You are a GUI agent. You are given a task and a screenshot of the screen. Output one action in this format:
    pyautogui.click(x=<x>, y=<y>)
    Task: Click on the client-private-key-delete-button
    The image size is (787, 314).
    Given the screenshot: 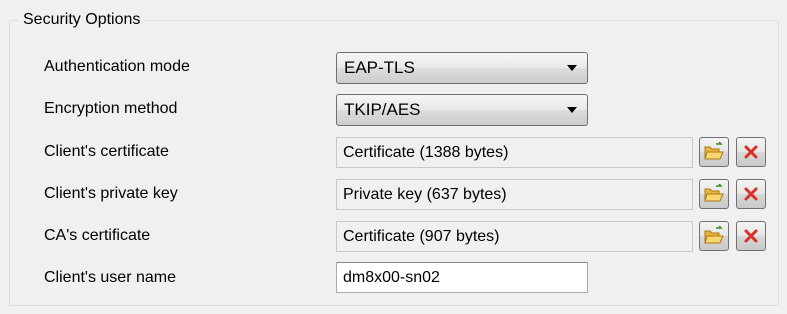 What is the action you would take?
    pyautogui.click(x=751, y=194)
    